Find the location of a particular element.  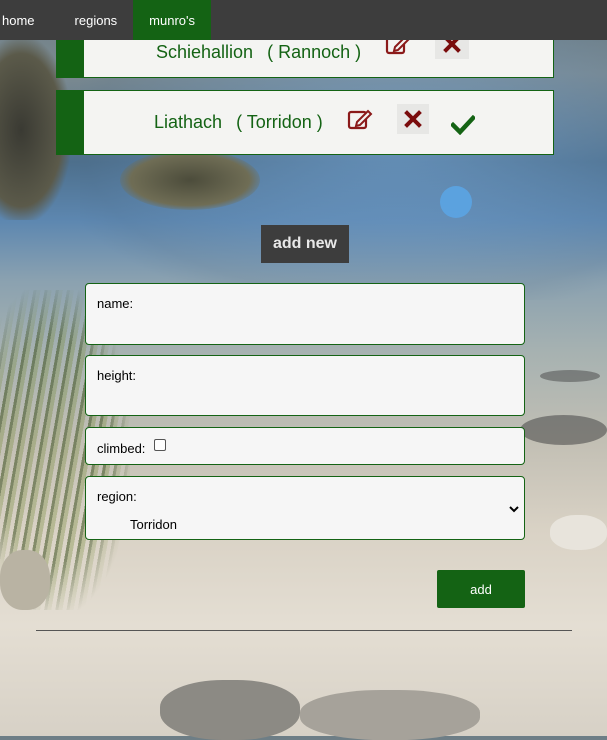

munro-region: ( Torridon ) is located at coordinates (279, 122).